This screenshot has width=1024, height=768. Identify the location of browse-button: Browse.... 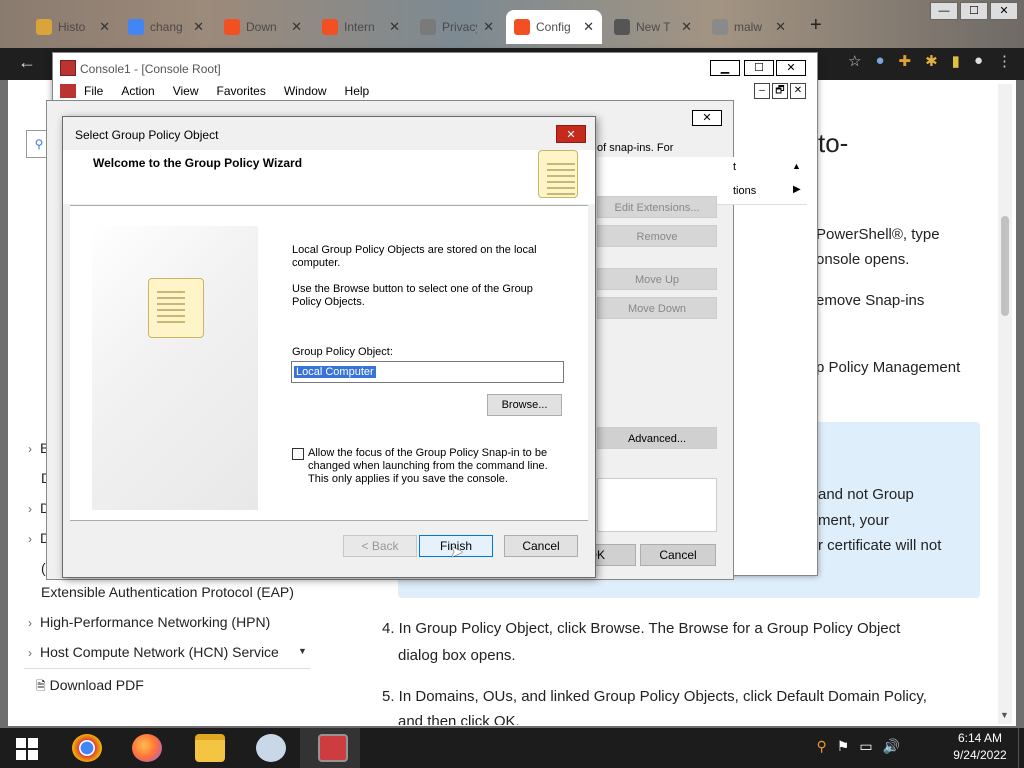
(524, 405).